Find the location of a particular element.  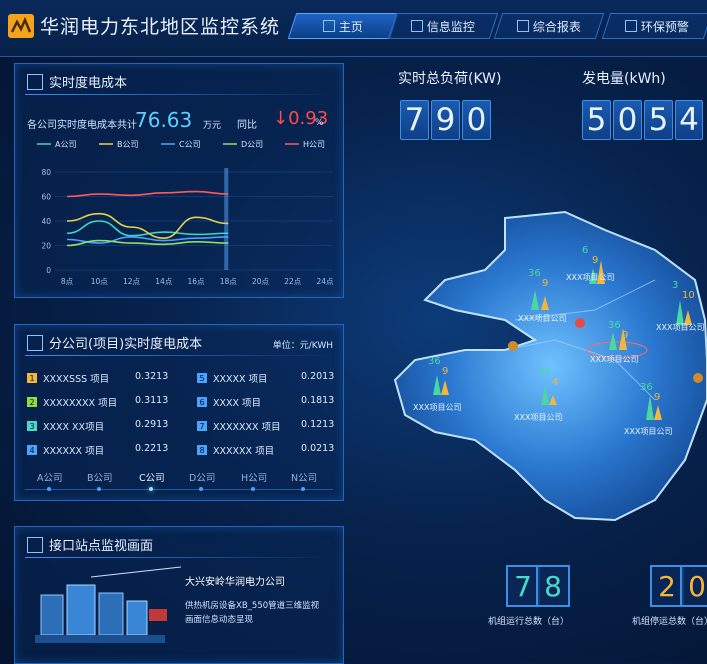

project-cost-value: 0.3113 is located at coordinates (152, 400).